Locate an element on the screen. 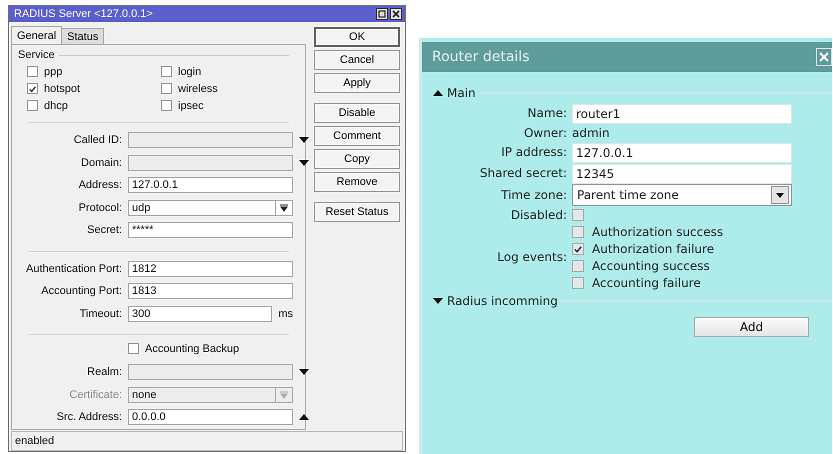 The width and height of the screenshot is (833, 454). input-field: ***** is located at coordinates (210, 230).